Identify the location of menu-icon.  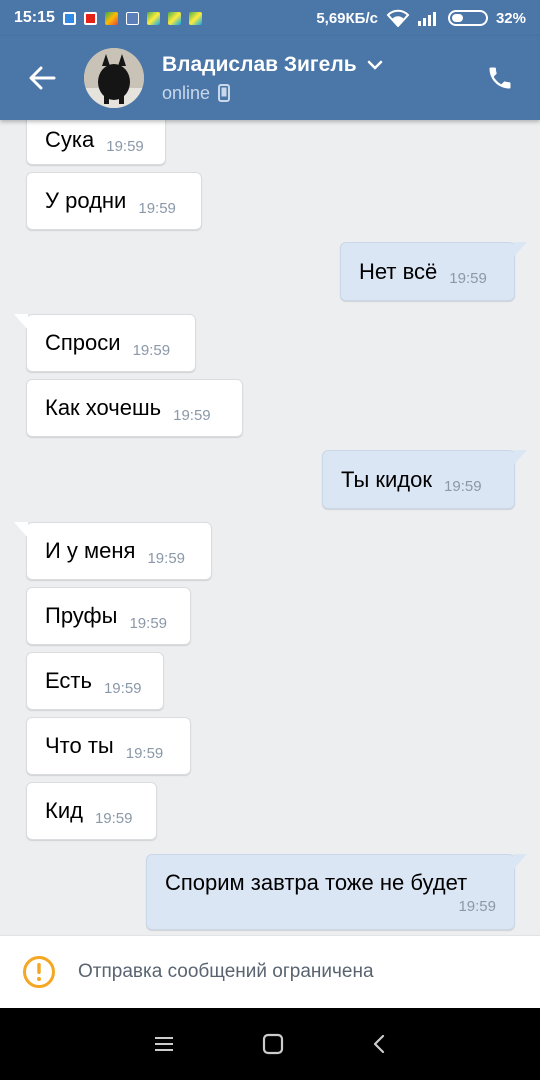
(164, 1044).